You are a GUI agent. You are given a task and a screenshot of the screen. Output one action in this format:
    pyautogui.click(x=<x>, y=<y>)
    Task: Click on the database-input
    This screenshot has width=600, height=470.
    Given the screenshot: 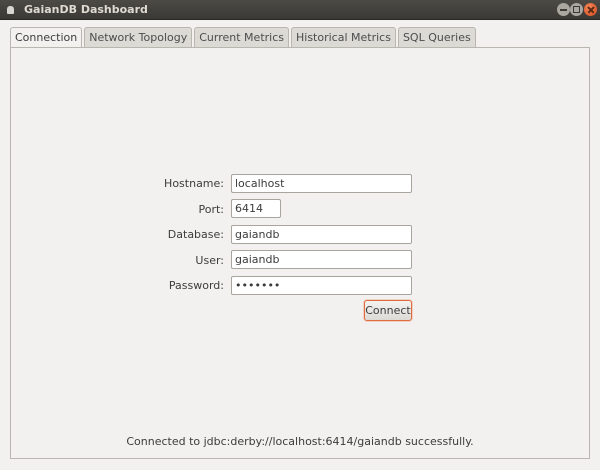 What is the action you would take?
    pyautogui.click(x=321, y=234)
    